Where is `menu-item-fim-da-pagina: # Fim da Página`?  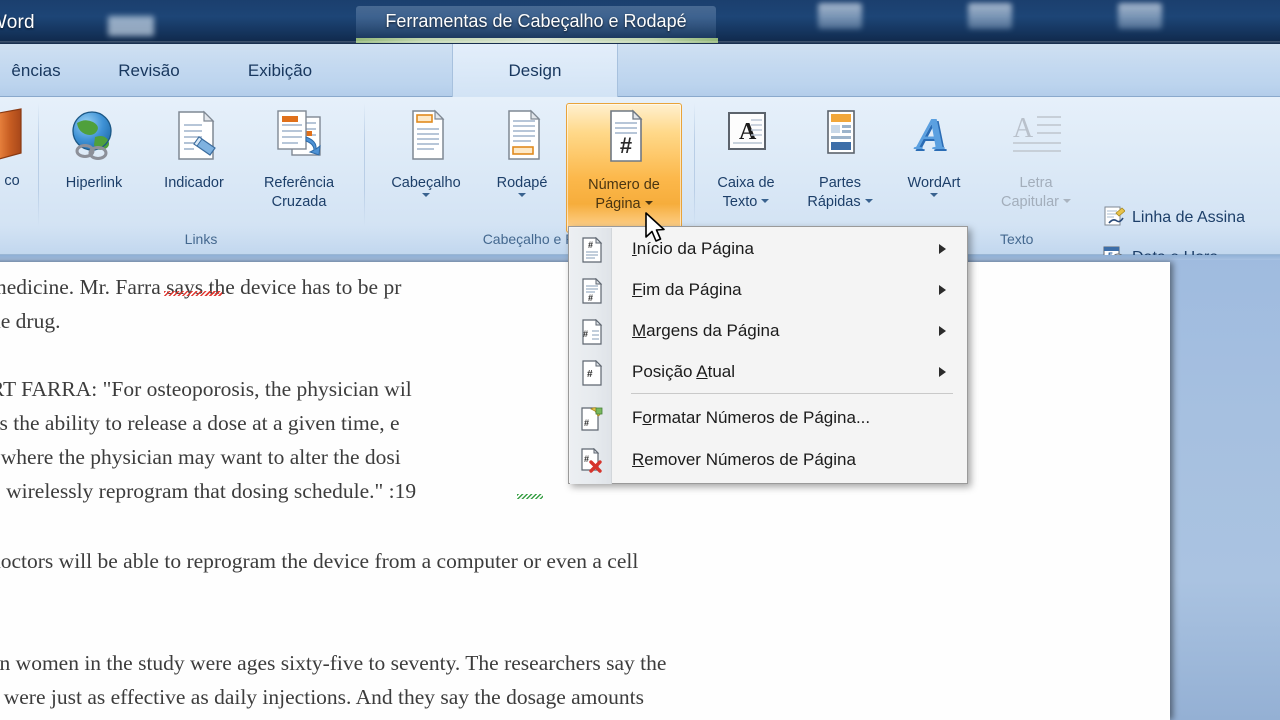
menu-item-fim-da-pagina: # Fim da Página is located at coordinates (769, 290).